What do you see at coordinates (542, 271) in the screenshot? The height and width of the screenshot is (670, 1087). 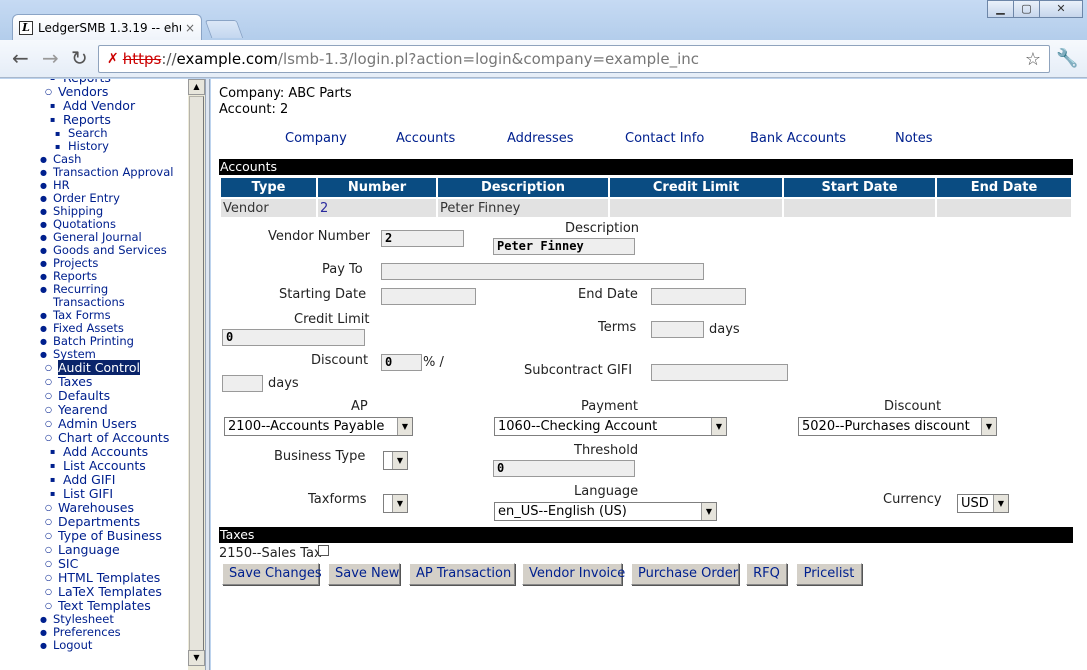 I see `pay-to-input` at bounding box center [542, 271].